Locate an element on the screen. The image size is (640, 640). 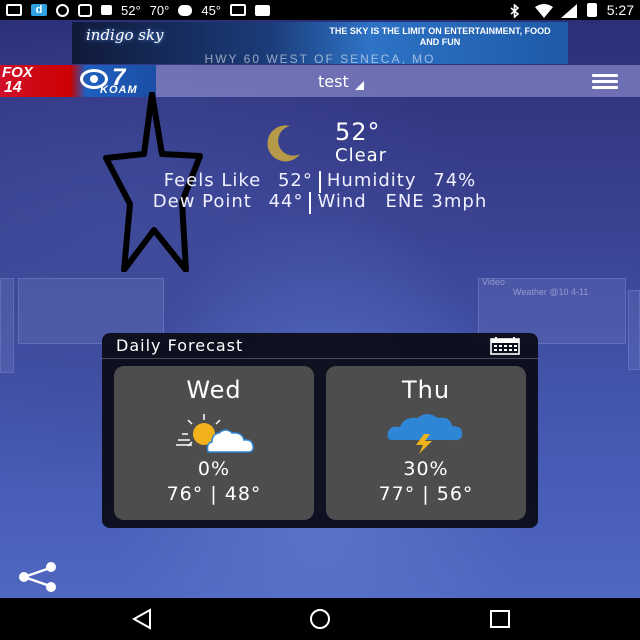
current-condition: Clear is located at coordinates (361, 155).